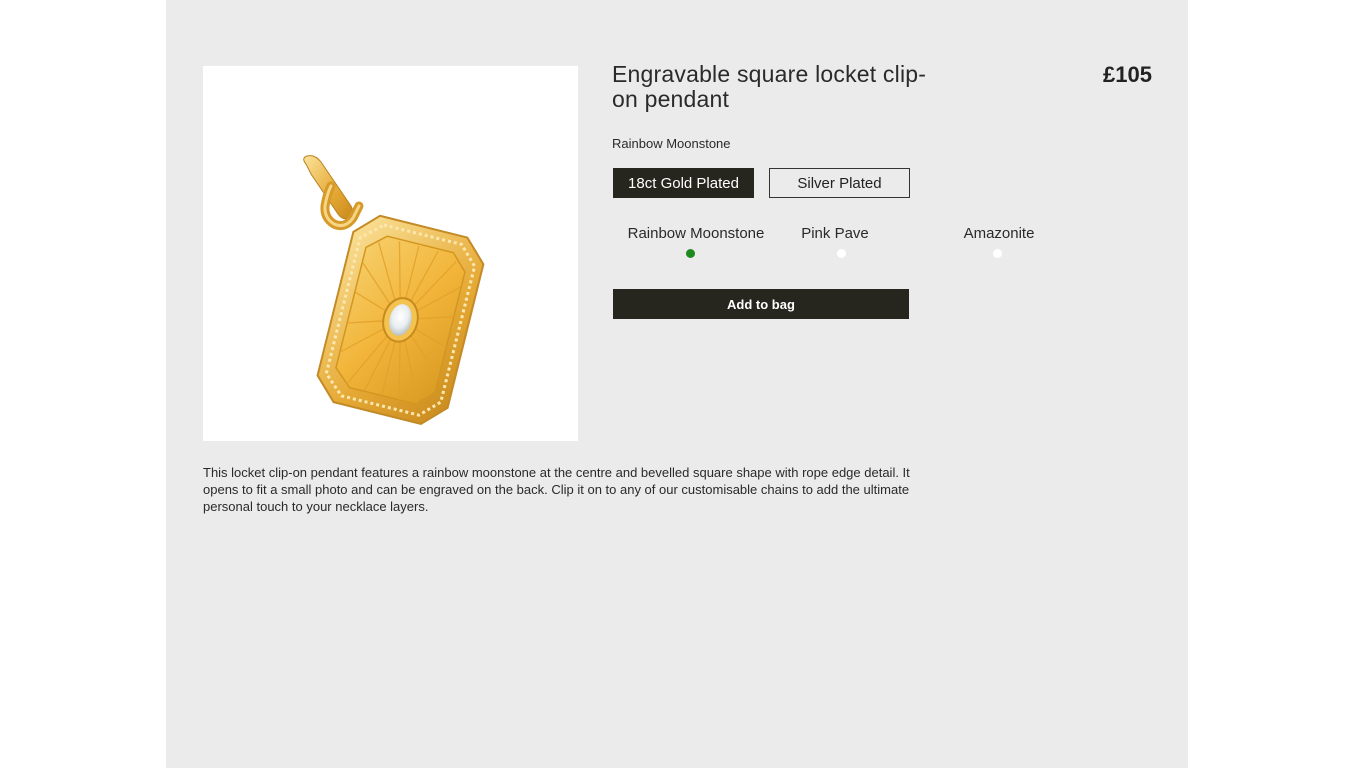 The width and height of the screenshot is (1366, 768). I want to click on stone-option-label: Pink Pave, so click(835, 233).